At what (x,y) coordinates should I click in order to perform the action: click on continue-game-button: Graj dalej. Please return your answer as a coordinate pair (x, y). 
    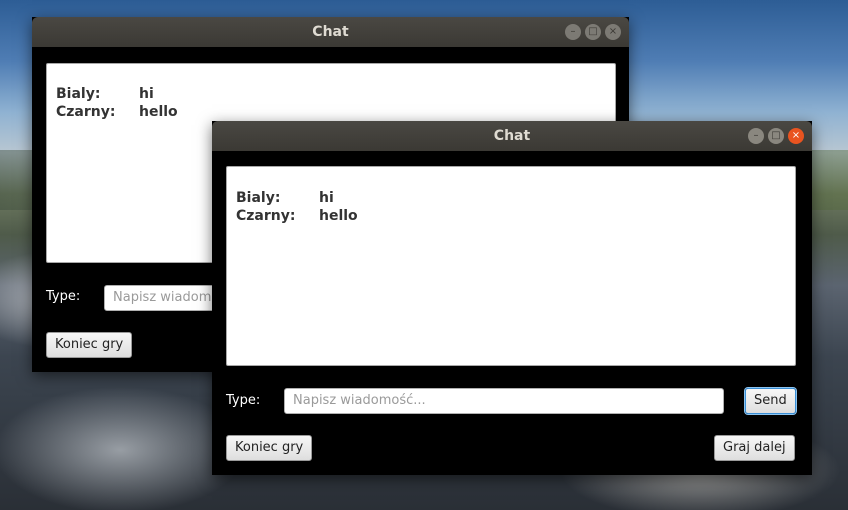
    Looking at the image, I should click on (754, 448).